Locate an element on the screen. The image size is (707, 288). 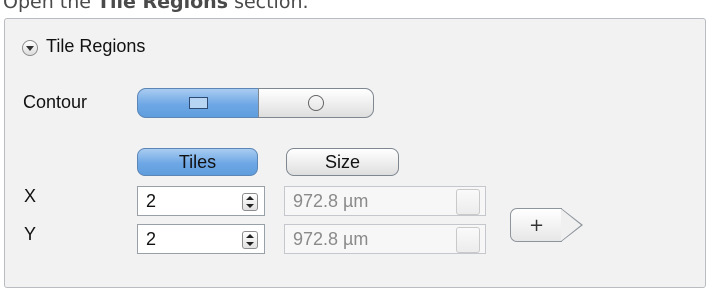
instruction-suffix: section. is located at coordinates (268, 6).